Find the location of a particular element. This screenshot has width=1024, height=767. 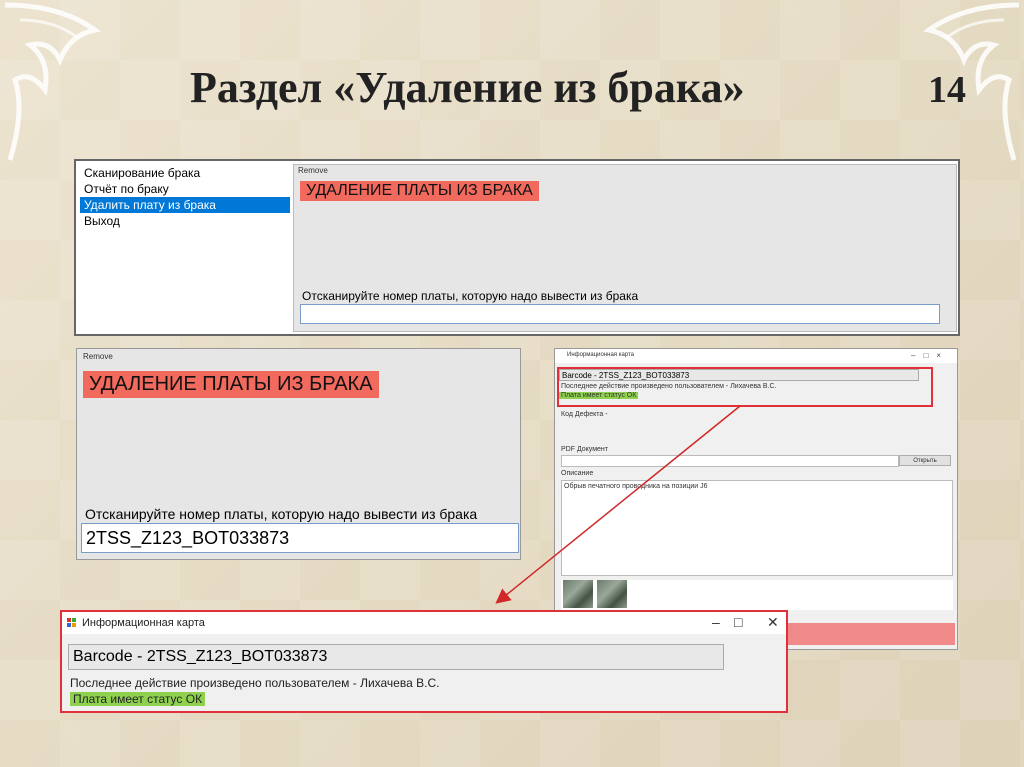

highlight-box is located at coordinates (745, 387).